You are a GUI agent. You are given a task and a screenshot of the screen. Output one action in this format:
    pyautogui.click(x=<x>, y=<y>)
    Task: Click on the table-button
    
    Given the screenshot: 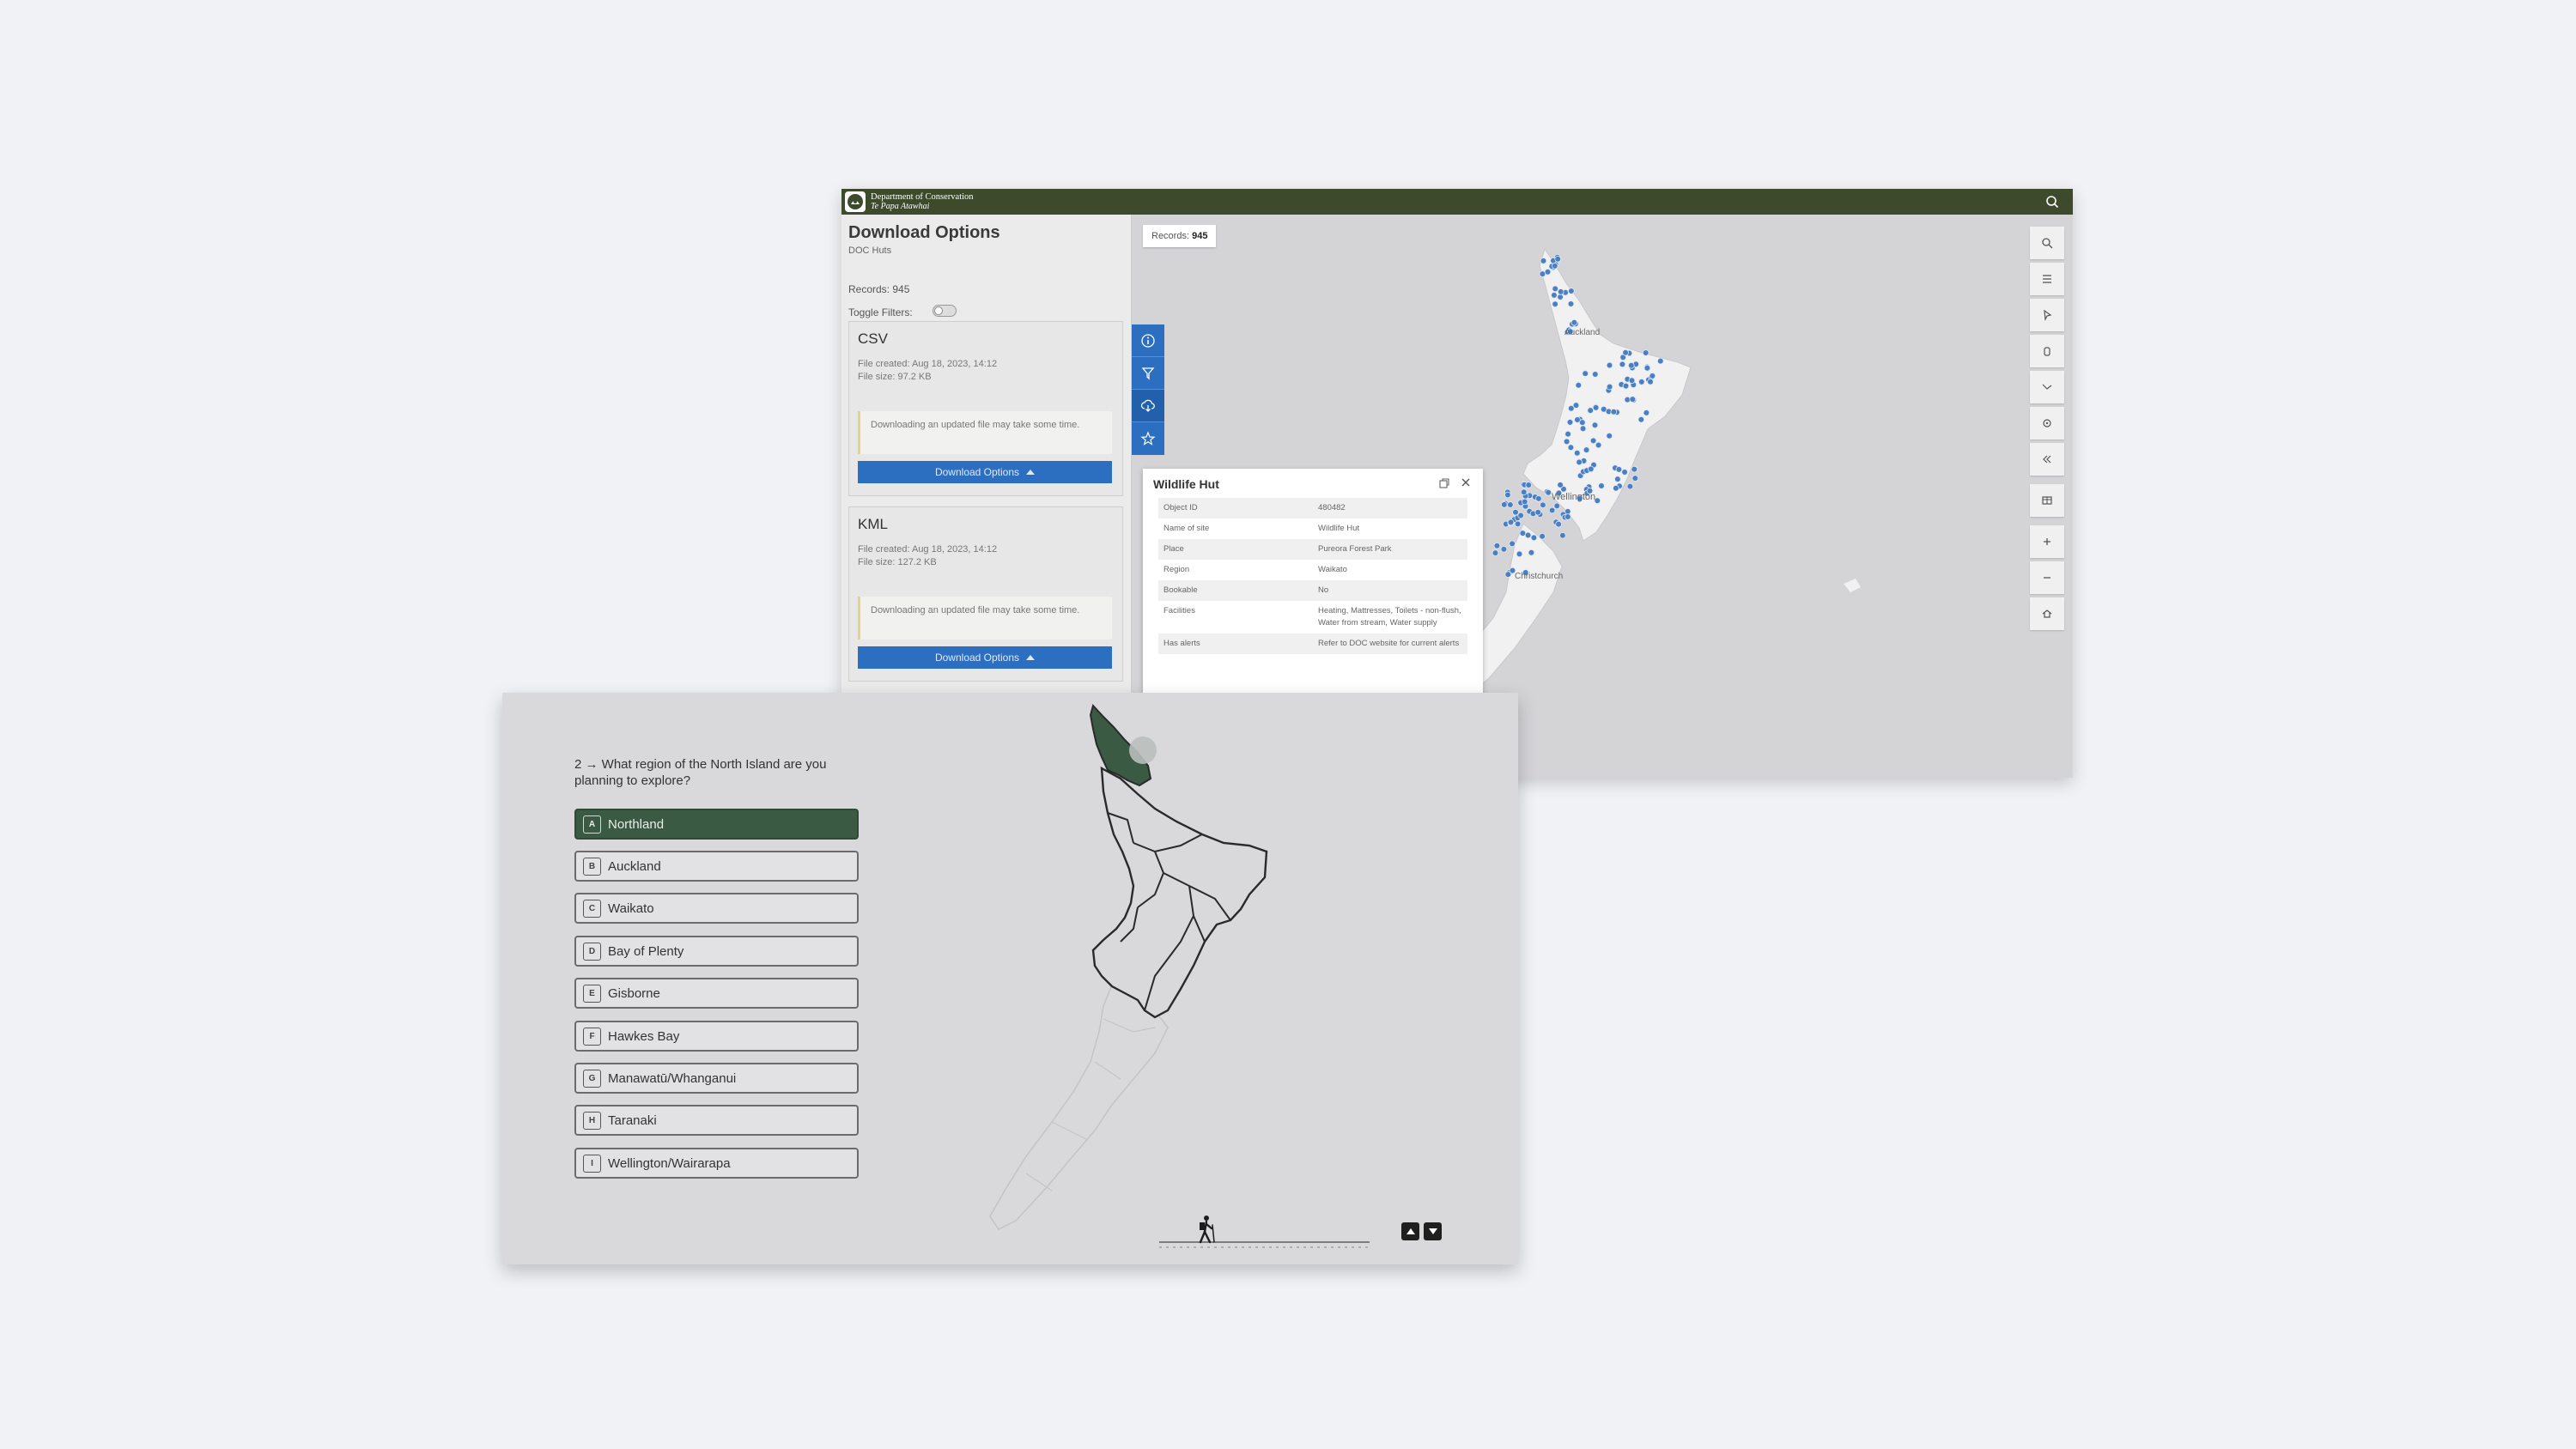 What is the action you would take?
    pyautogui.click(x=2047, y=500)
    